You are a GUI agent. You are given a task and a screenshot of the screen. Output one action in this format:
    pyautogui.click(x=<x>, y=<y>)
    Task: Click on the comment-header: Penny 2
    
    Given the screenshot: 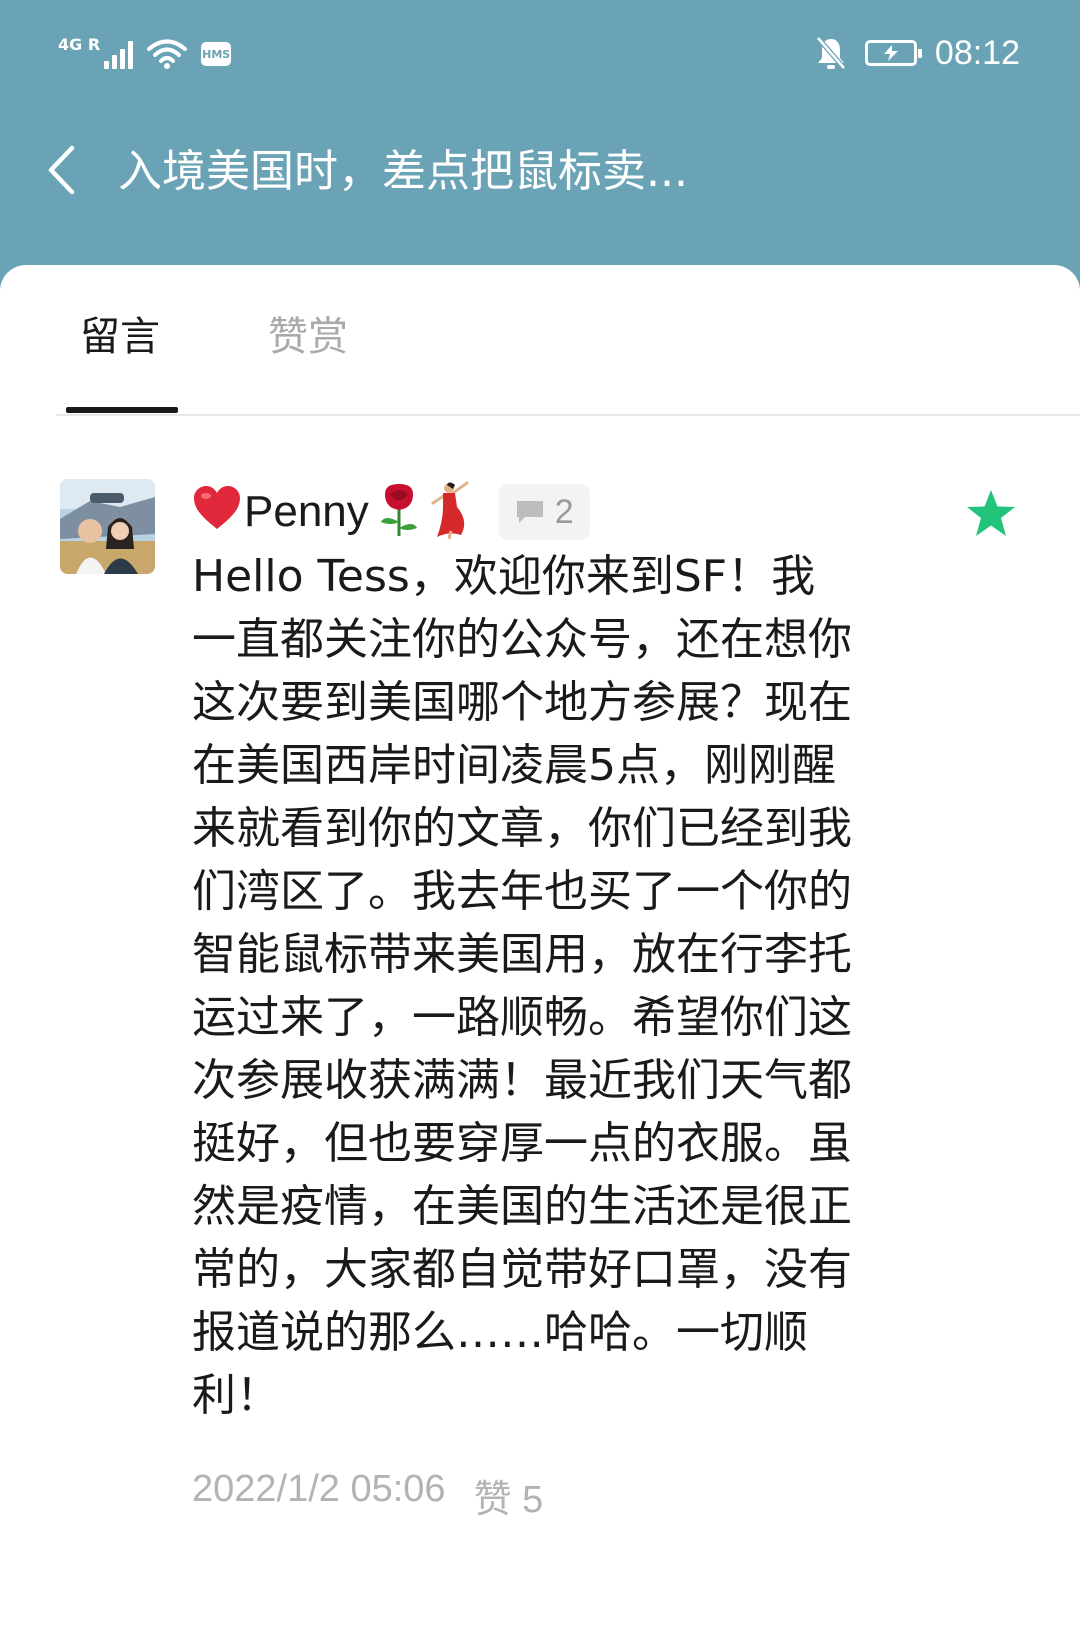 What is the action you would take?
    pyautogui.click(x=391, y=512)
    